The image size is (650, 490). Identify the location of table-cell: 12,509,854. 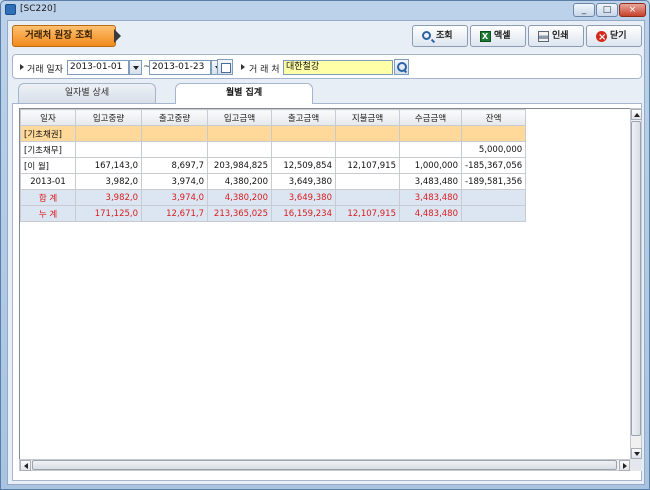
(303, 165).